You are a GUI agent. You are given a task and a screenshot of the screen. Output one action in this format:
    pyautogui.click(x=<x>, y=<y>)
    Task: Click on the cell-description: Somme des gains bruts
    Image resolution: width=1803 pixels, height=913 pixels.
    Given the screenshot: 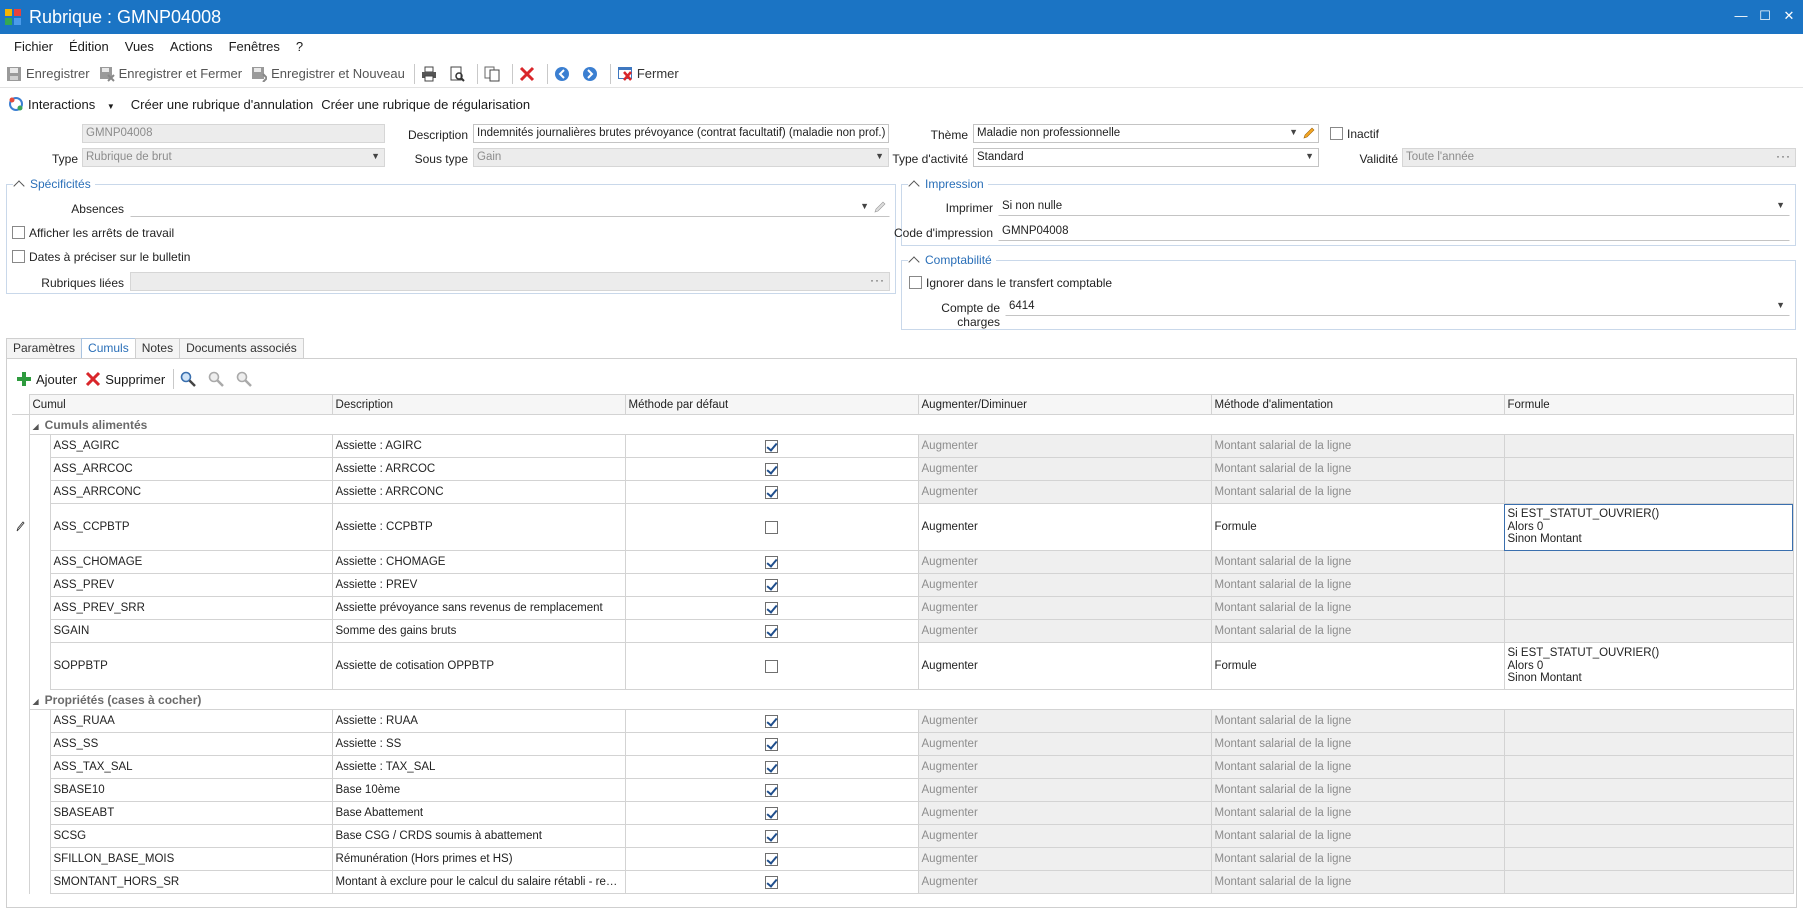 What is the action you would take?
    pyautogui.click(x=478, y=631)
    